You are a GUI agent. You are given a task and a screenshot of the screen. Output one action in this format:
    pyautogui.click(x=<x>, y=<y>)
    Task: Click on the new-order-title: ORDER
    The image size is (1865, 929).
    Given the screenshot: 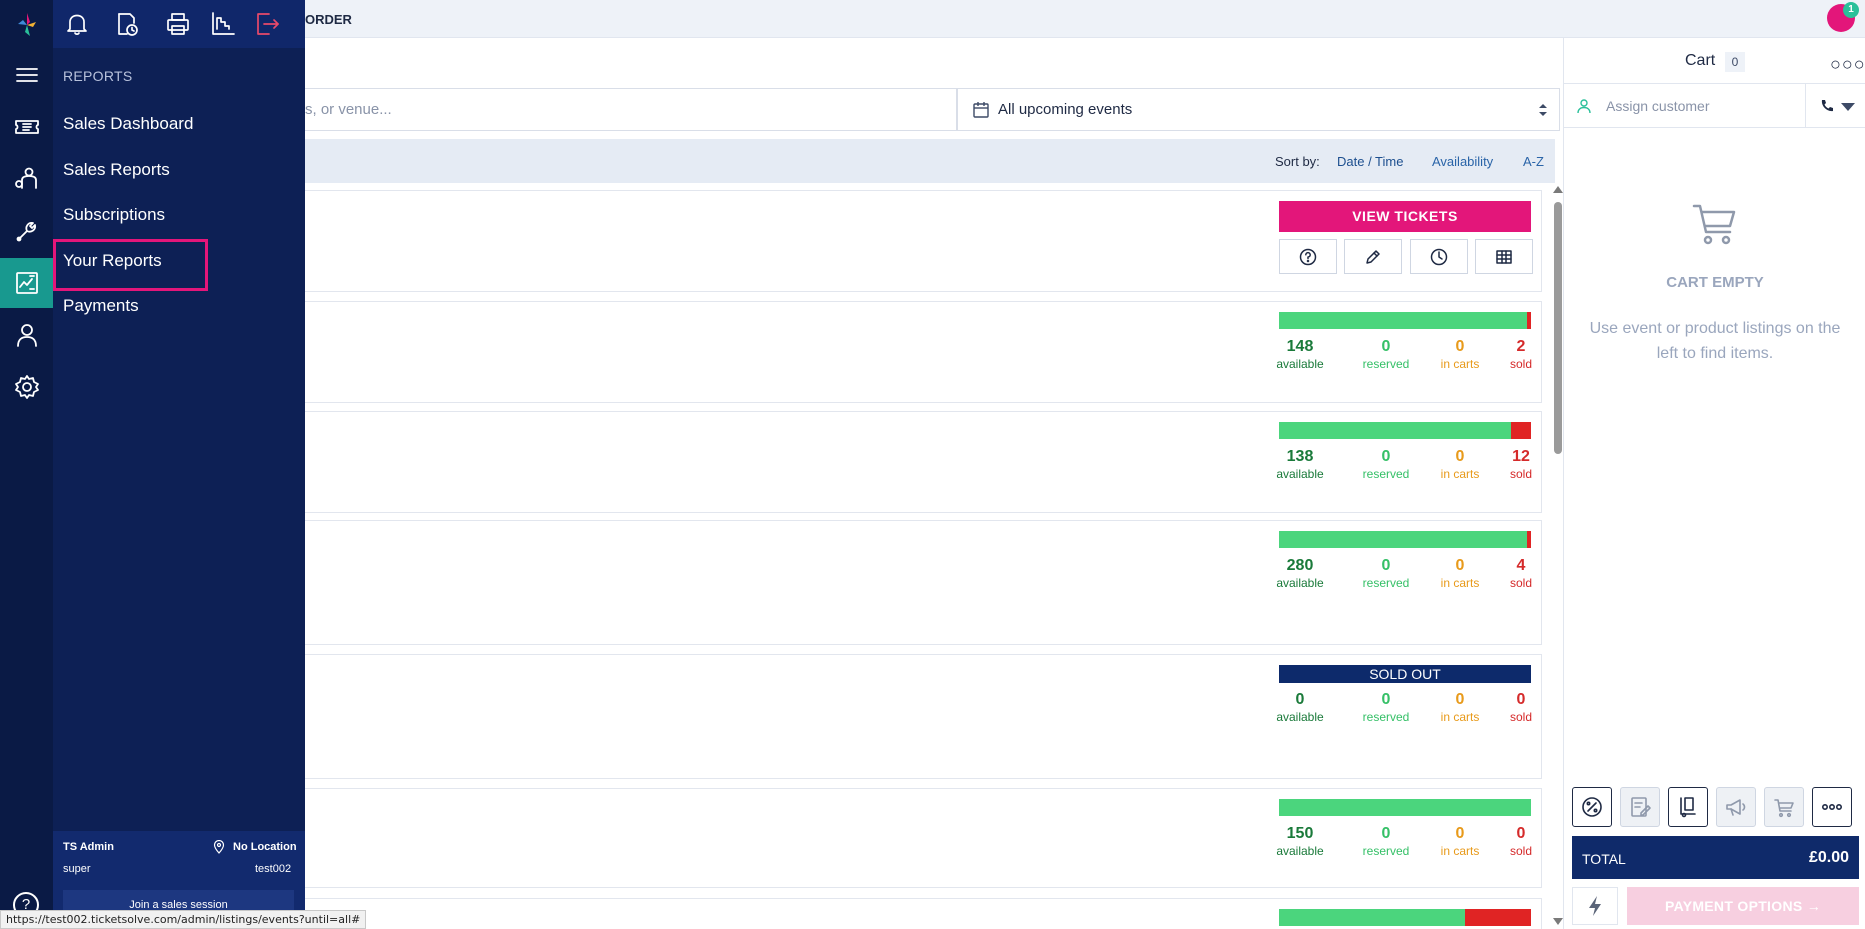 What is the action you would take?
    pyautogui.click(x=328, y=19)
    